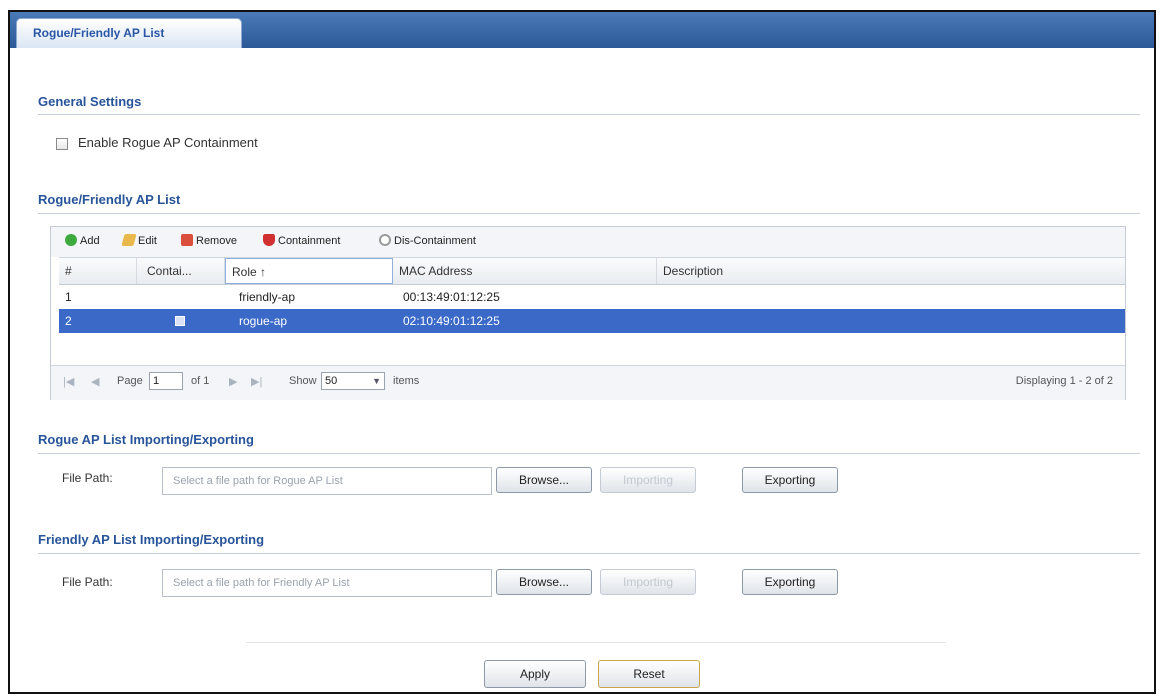 The width and height of the screenshot is (1163, 700). I want to click on rogue-file-path-label: File Path:, so click(87, 478).